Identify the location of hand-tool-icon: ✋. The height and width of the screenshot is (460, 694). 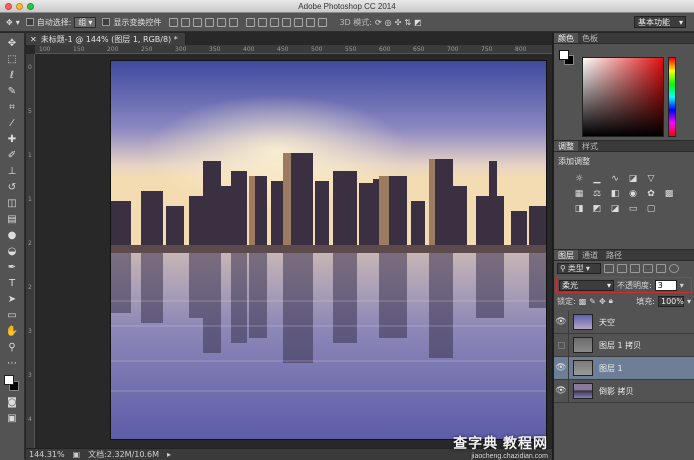
(12, 331).